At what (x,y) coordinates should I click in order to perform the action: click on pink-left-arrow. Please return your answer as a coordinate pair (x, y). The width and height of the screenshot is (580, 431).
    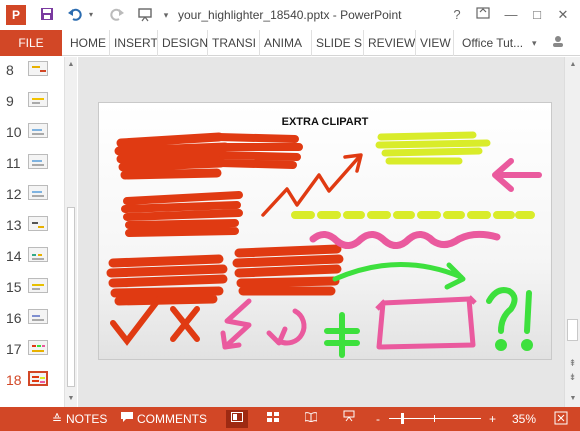
    Looking at the image, I should click on (517, 175).